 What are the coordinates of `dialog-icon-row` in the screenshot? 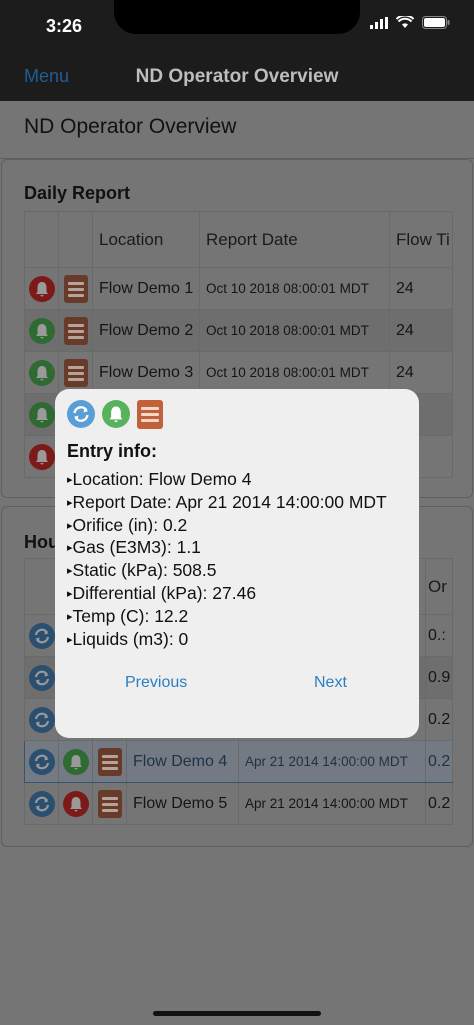 It's located at (115, 414).